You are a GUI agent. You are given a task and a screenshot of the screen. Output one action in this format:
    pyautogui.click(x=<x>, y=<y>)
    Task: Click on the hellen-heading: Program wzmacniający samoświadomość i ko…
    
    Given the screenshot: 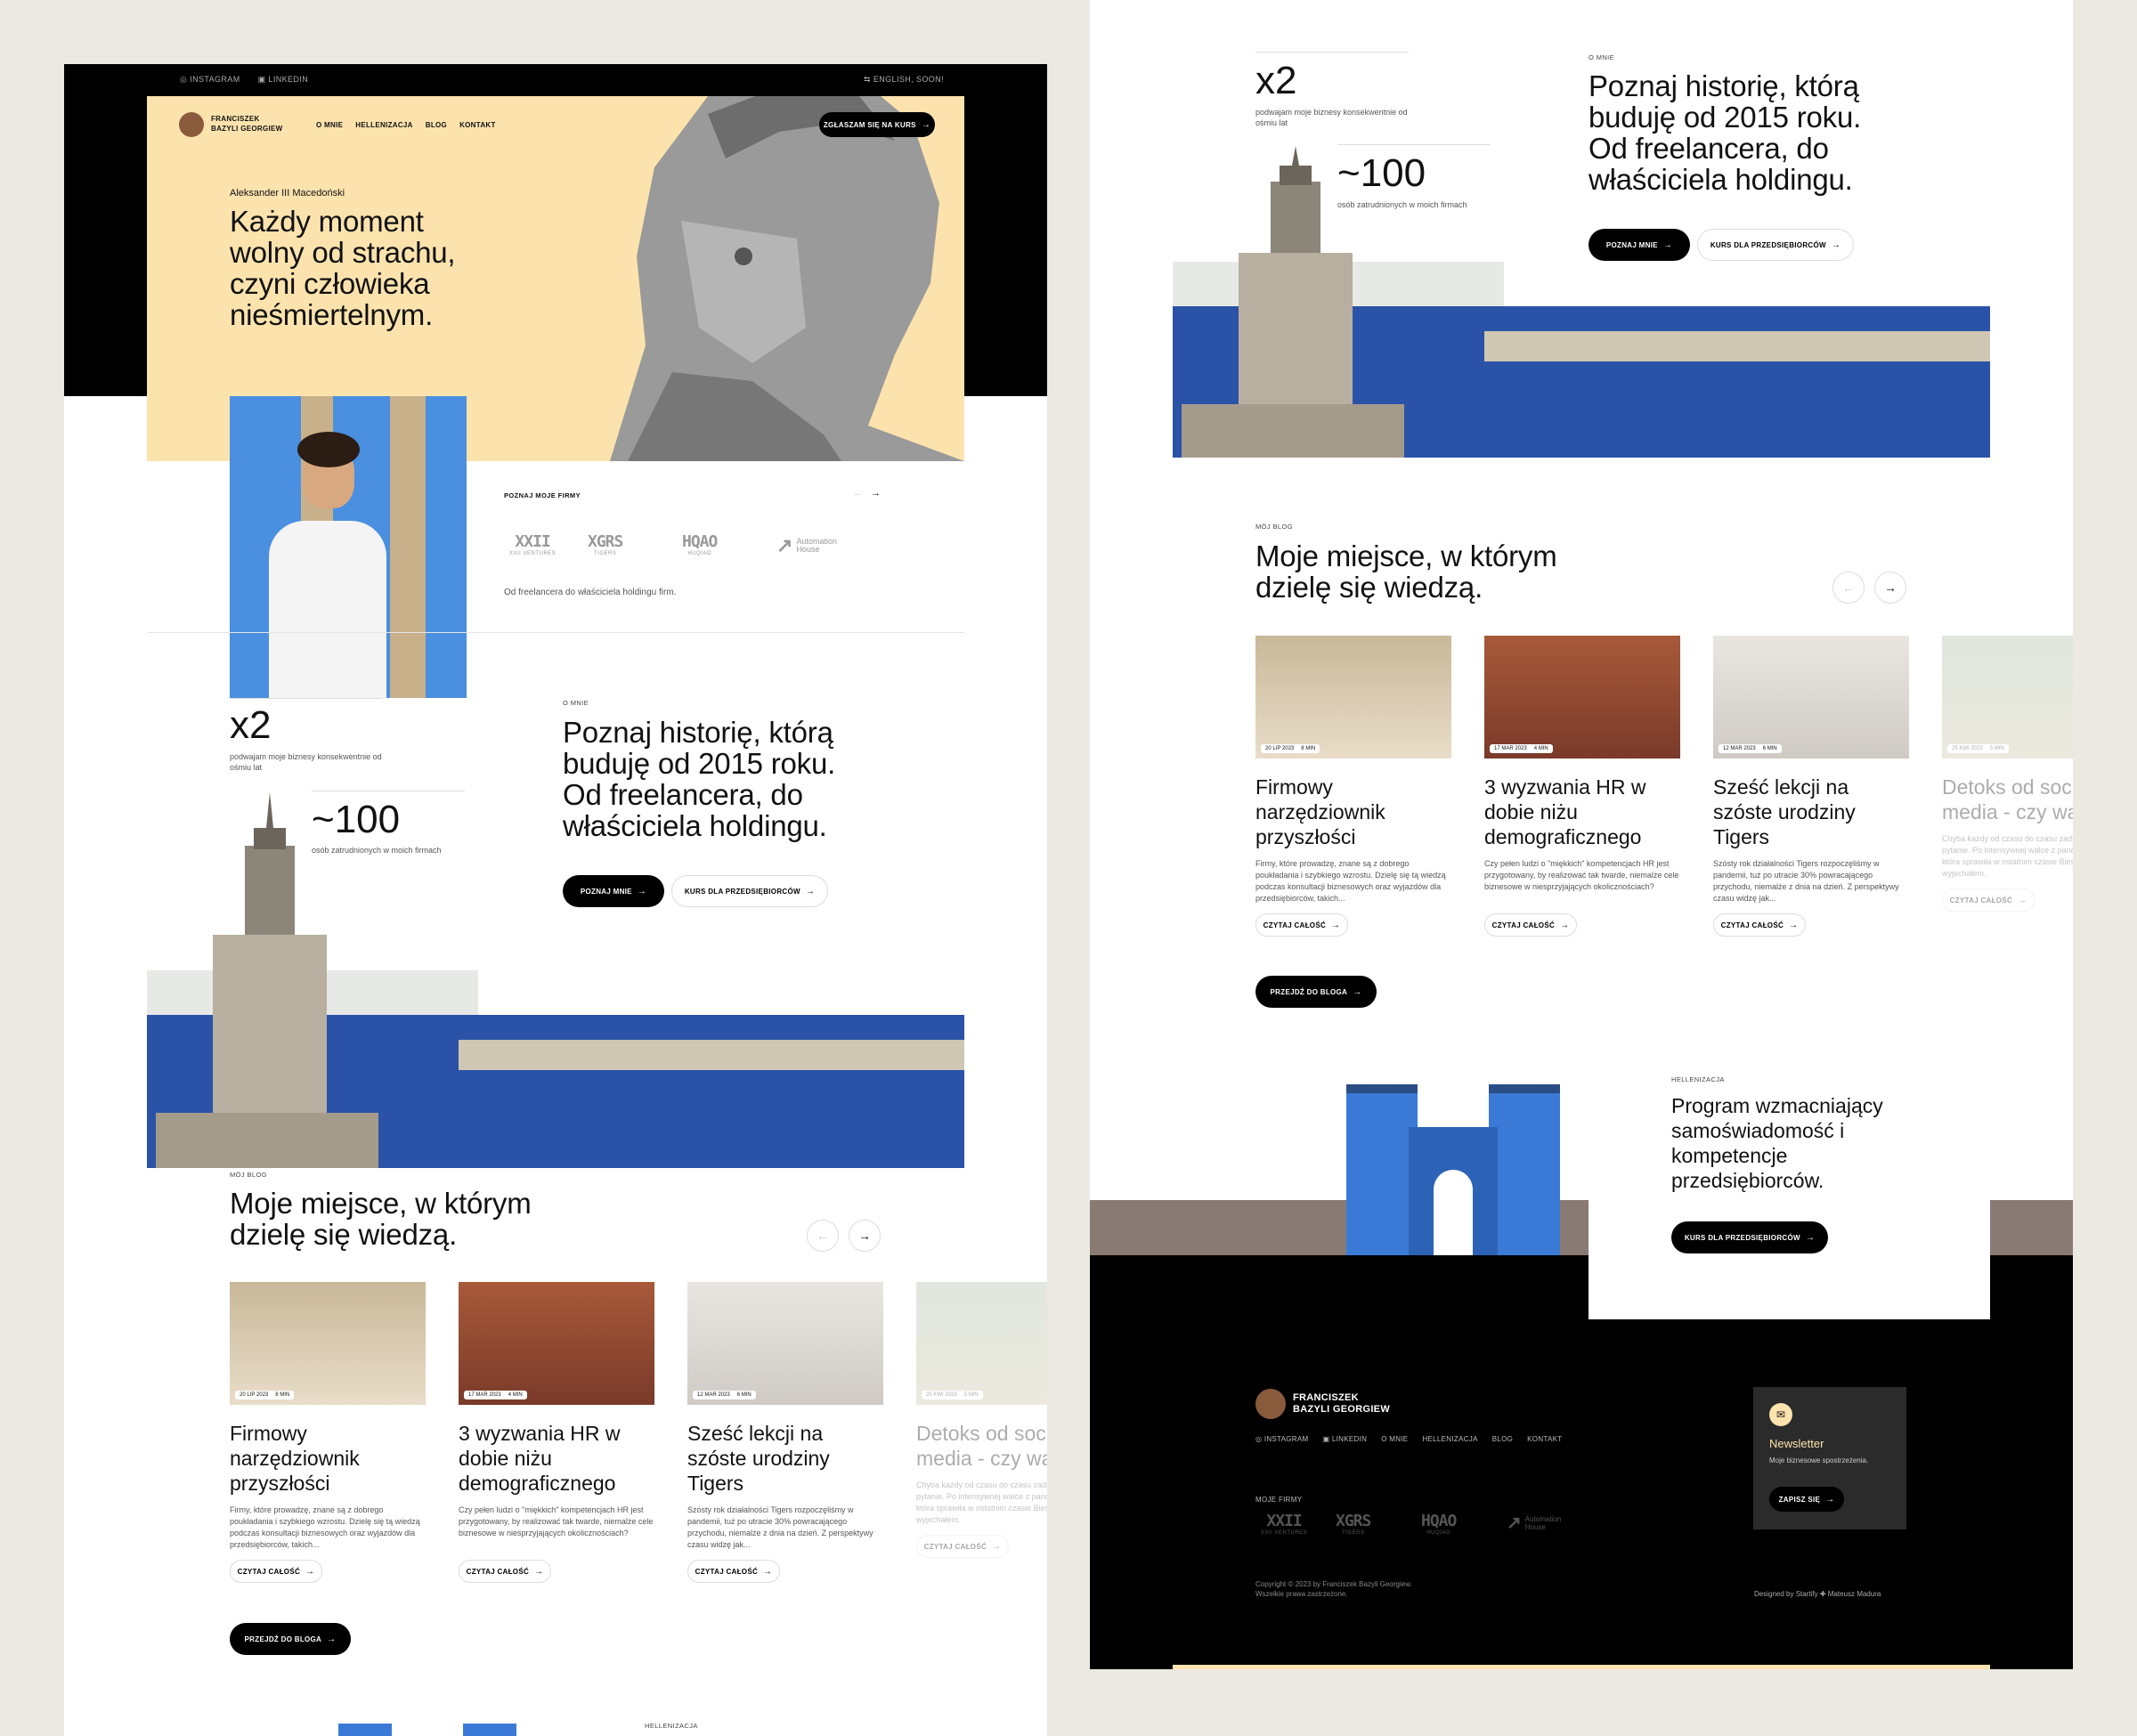 What is the action you would take?
    pyautogui.click(x=1777, y=1143)
    